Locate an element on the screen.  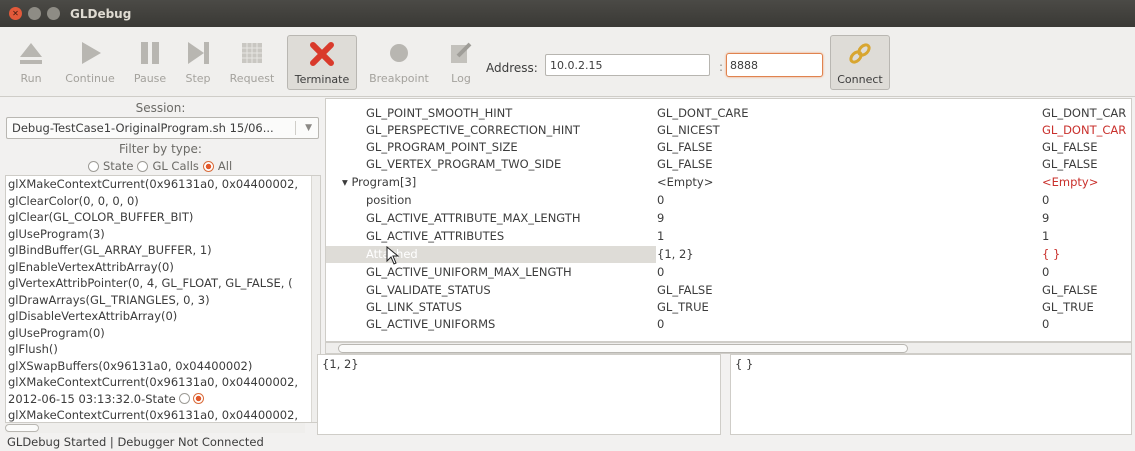
combo-separator is located at coordinates (295, 128).